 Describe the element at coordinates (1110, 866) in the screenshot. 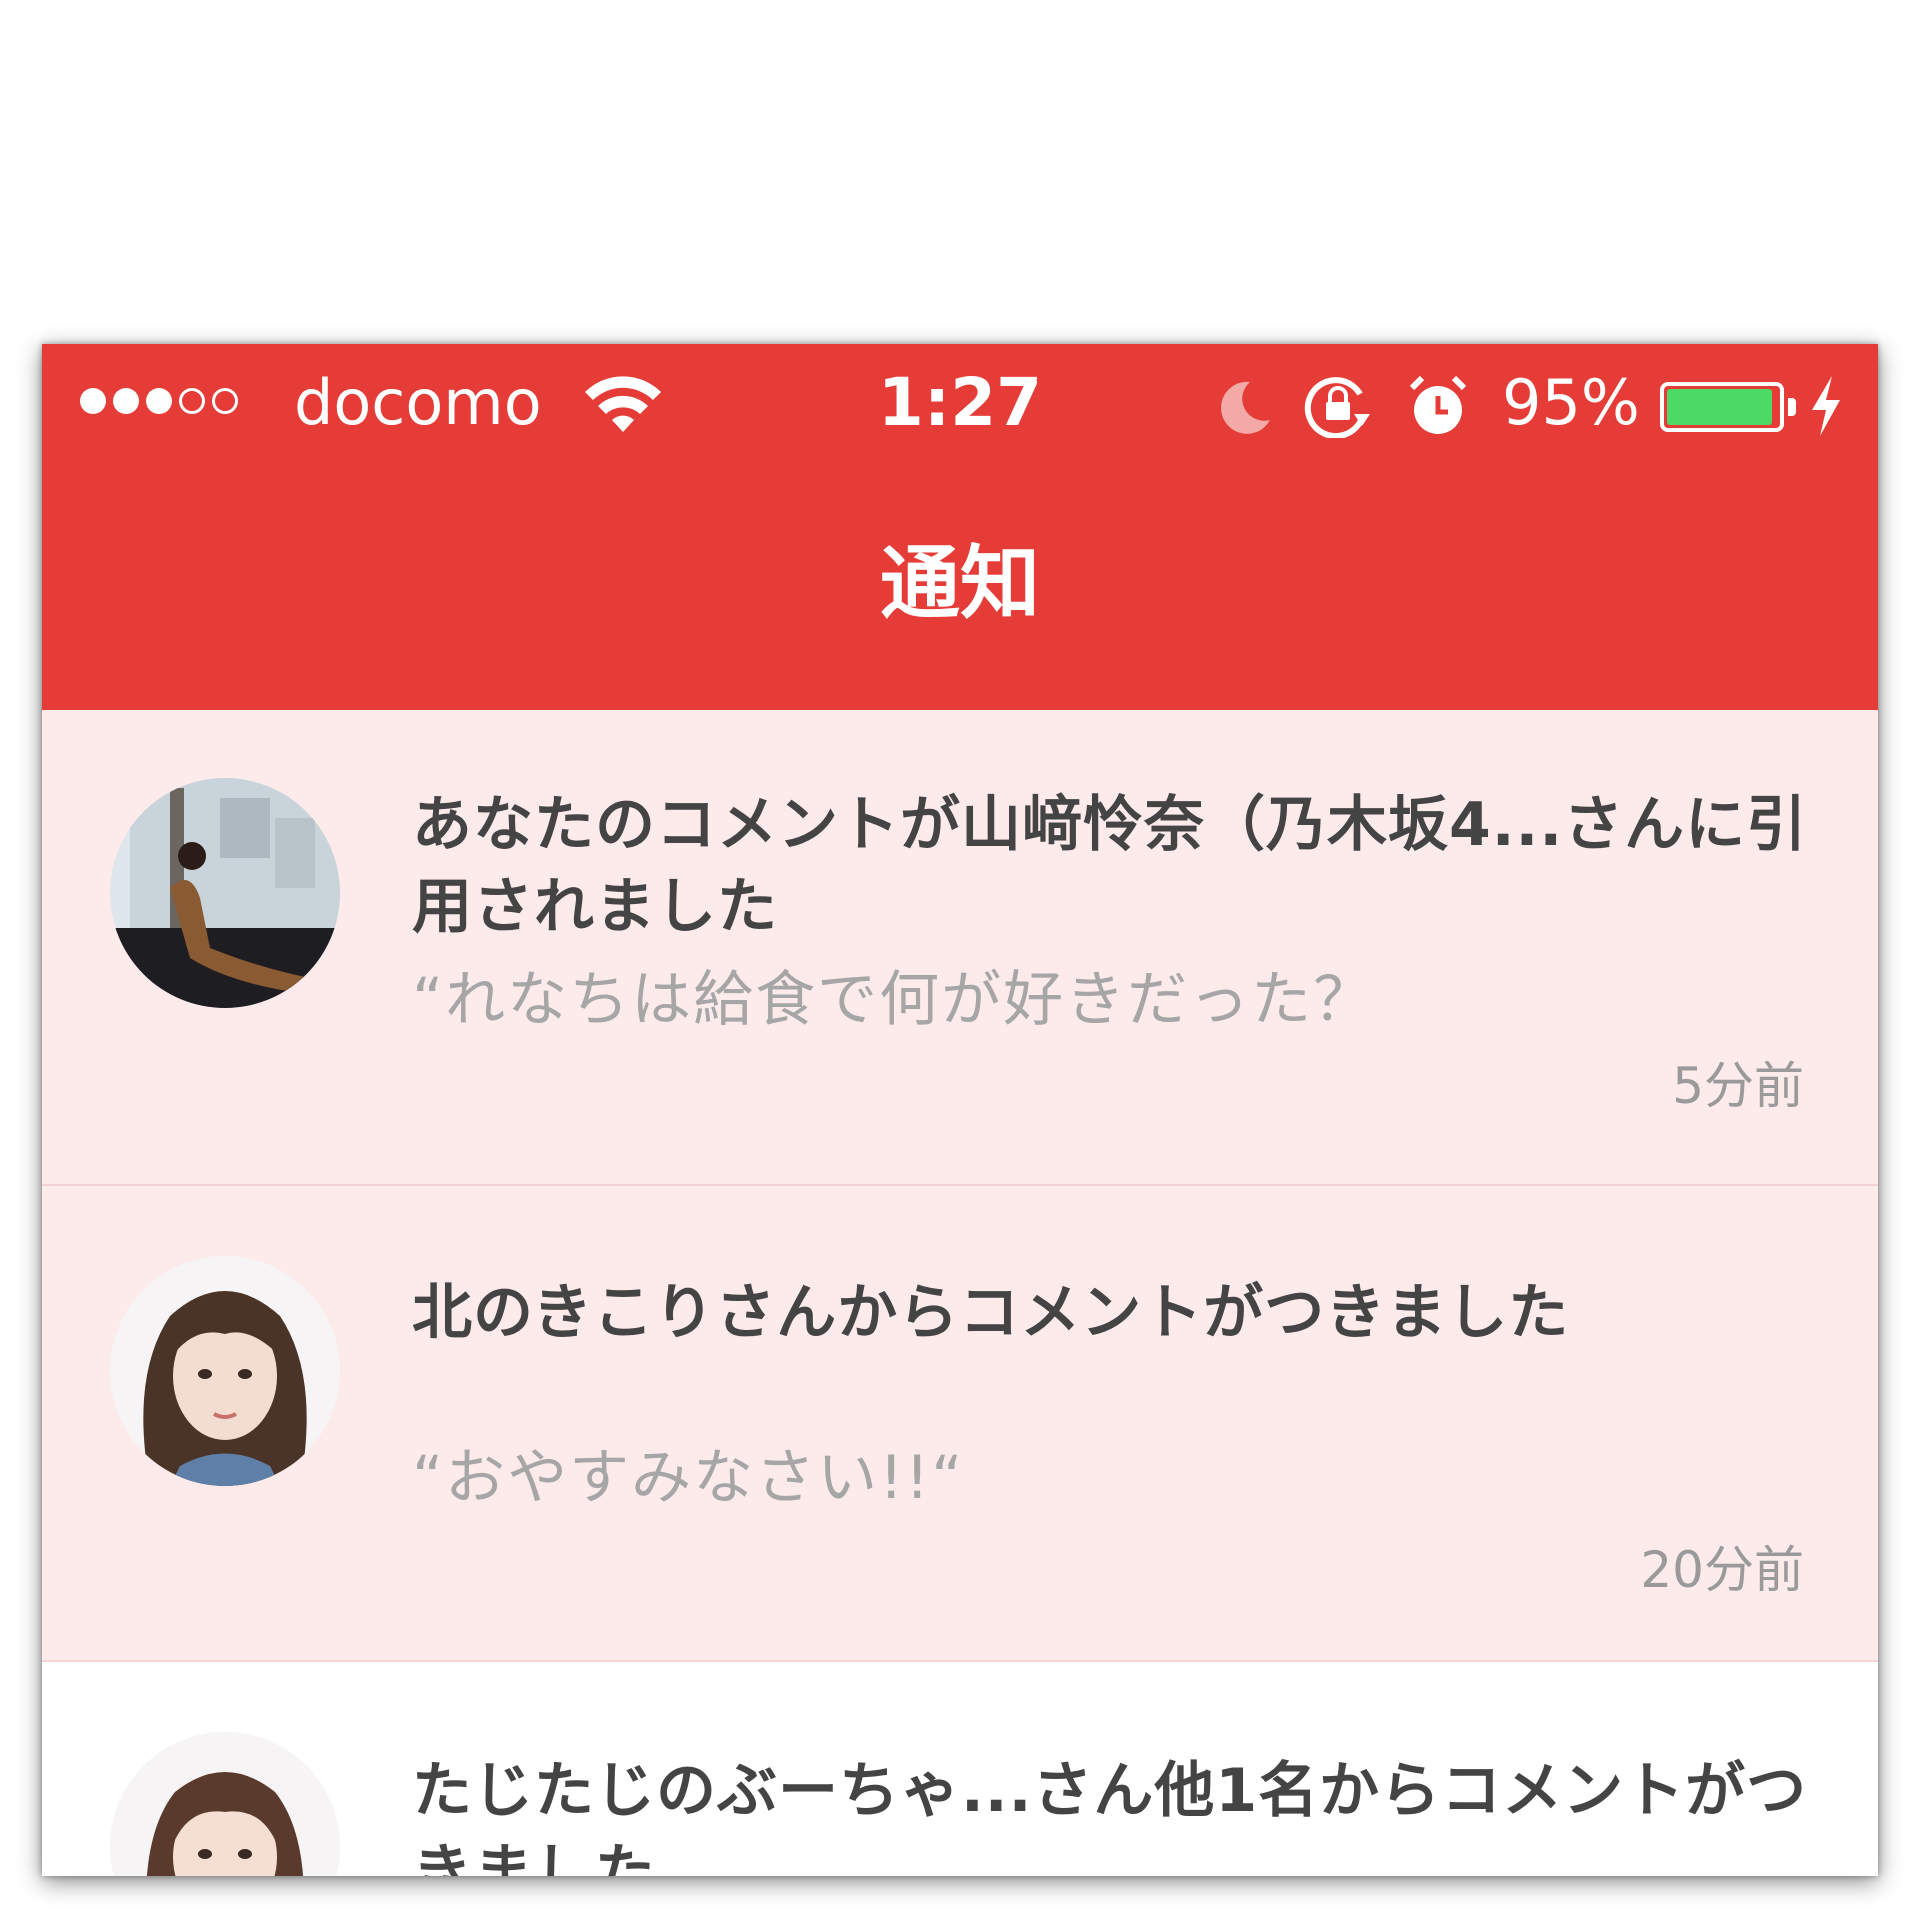

I see `notification-title: あなたのコメントが山﨑怜奈（乃木坂4...さんに引用されました` at that location.